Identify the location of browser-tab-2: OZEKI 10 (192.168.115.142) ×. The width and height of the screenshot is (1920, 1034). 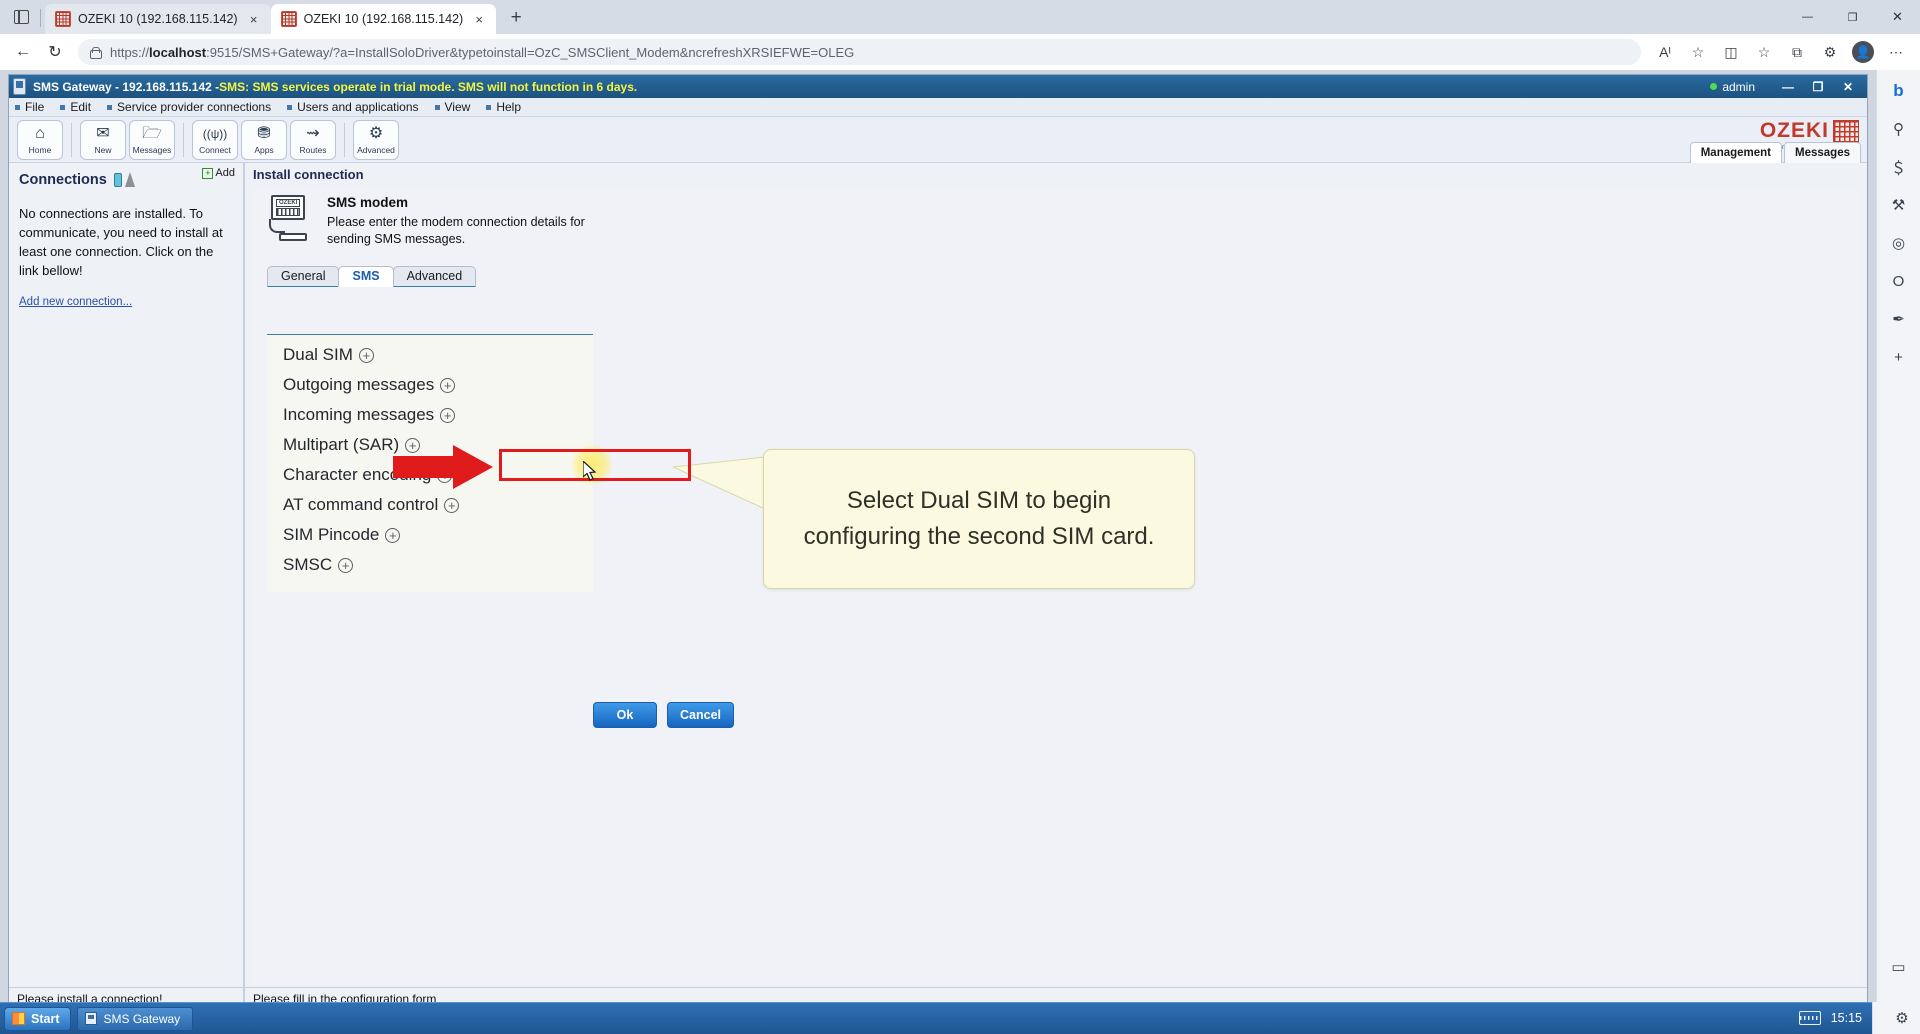
(383, 19).